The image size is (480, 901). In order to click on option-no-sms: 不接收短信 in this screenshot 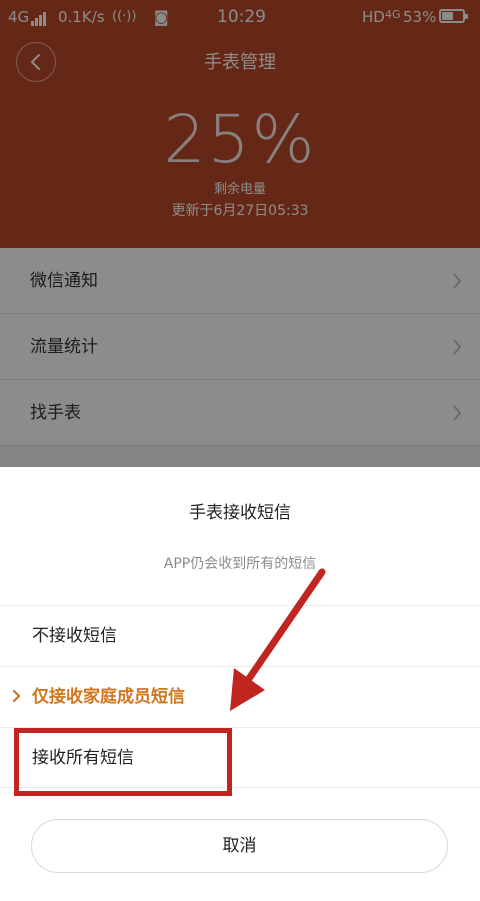, I will do `click(240, 635)`.